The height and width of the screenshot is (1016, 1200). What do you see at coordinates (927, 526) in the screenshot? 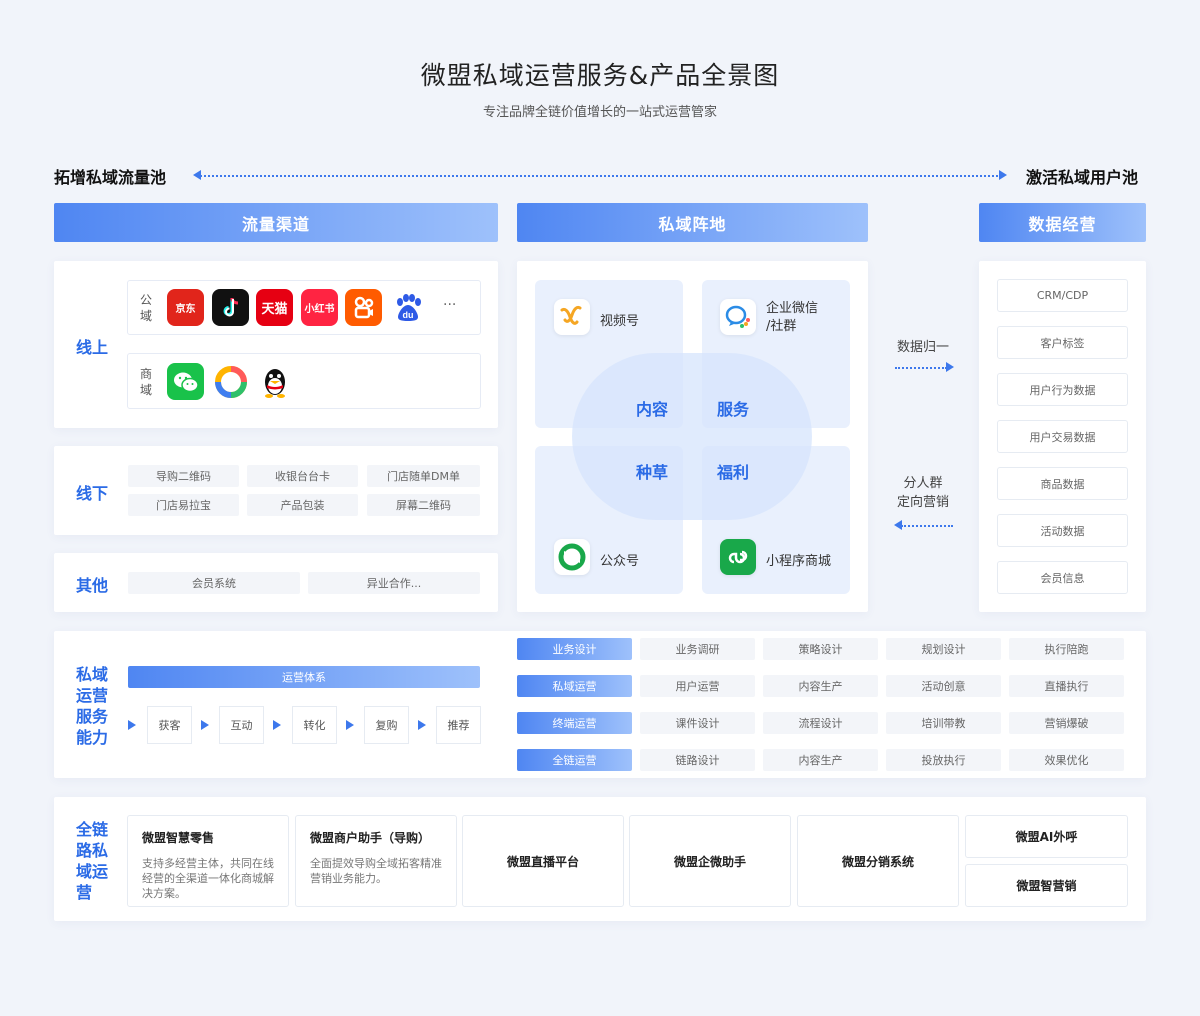
I see `target-dotline` at bounding box center [927, 526].